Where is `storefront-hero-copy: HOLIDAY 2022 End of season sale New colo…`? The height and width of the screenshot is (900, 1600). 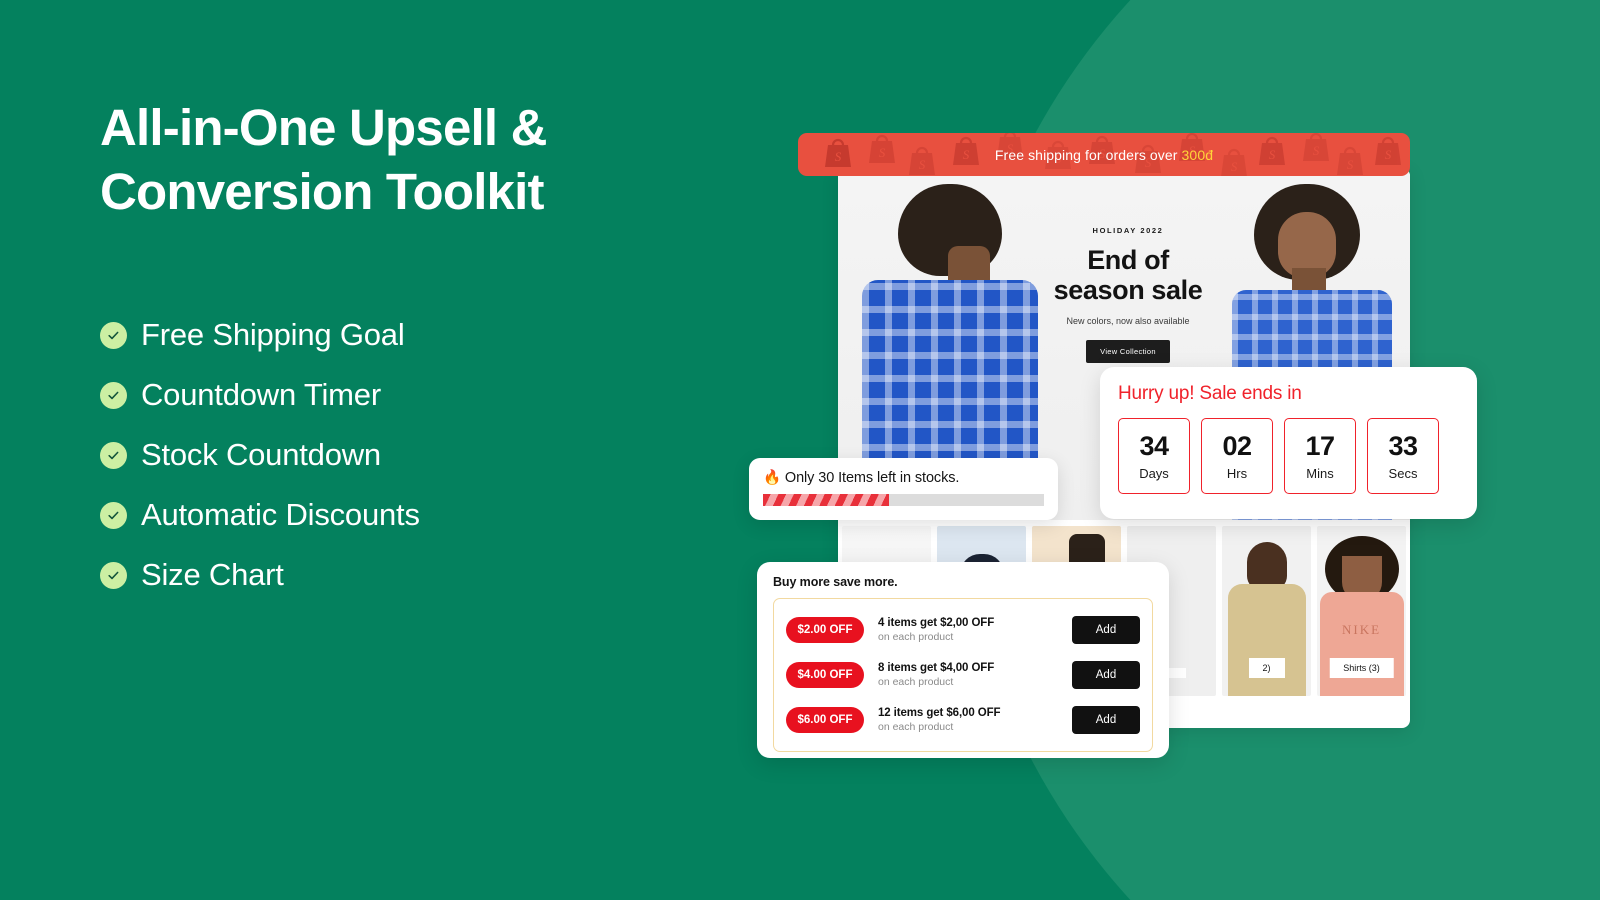
storefront-hero-copy: HOLIDAY 2022 End of season sale New colo… is located at coordinates (1128, 294).